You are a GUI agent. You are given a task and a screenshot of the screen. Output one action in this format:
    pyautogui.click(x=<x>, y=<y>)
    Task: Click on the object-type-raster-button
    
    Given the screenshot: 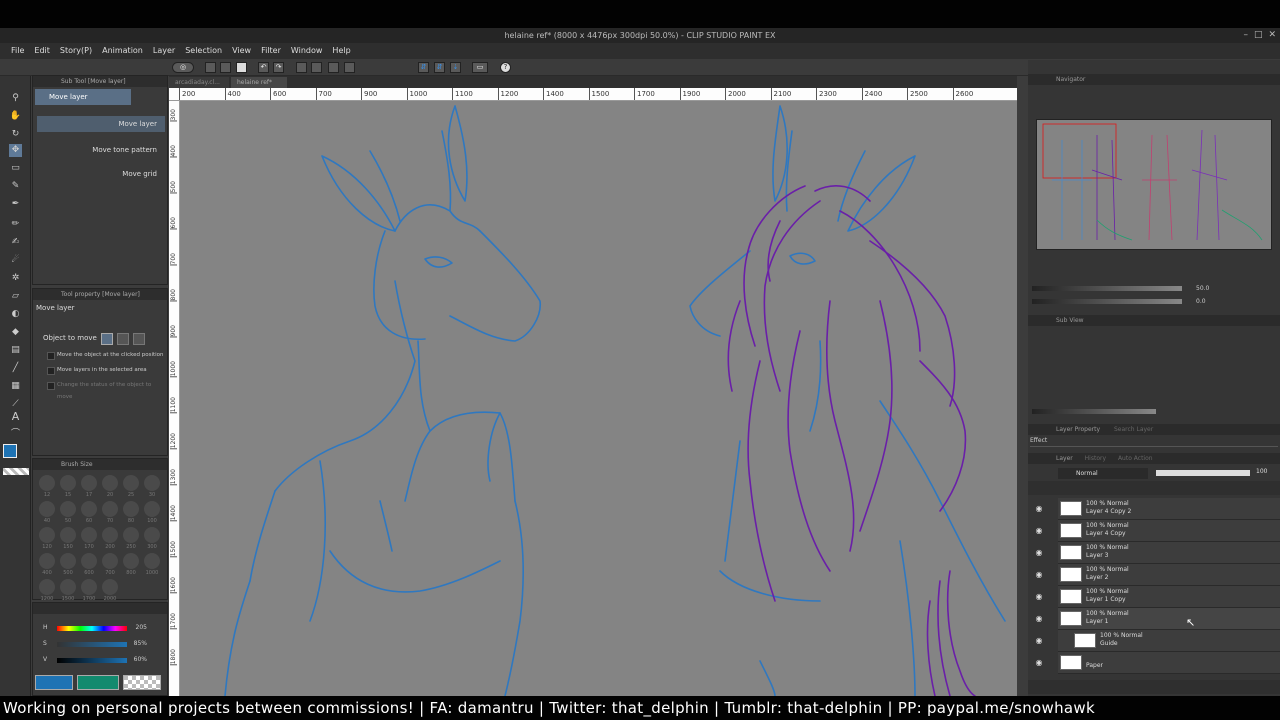 What is the action you would take?
    pyautogui.click(x=107, y=339)
    